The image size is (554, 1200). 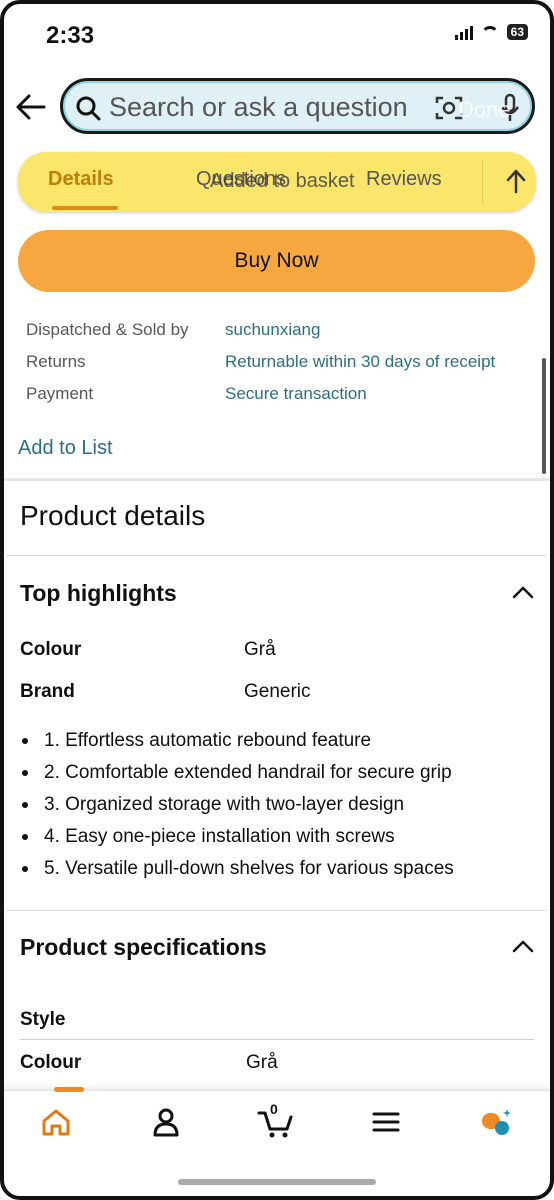 What do you see at coordinates (43, 1019) in the screenshot?
I see `spec-style-label: Style` at bounding box center [43, 1019].